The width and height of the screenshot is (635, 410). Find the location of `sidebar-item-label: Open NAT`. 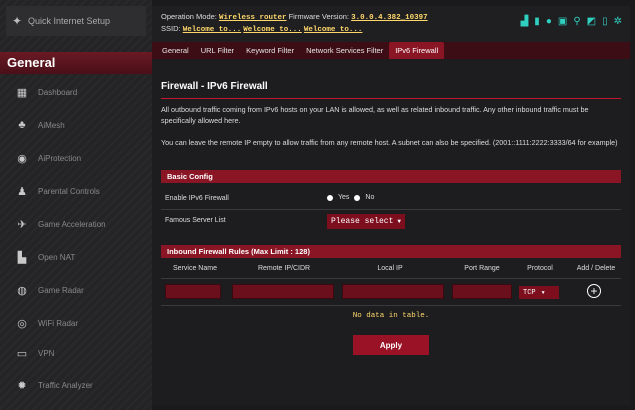

sidebar-item-label: Open NAT is located at coordinates (57, 257).